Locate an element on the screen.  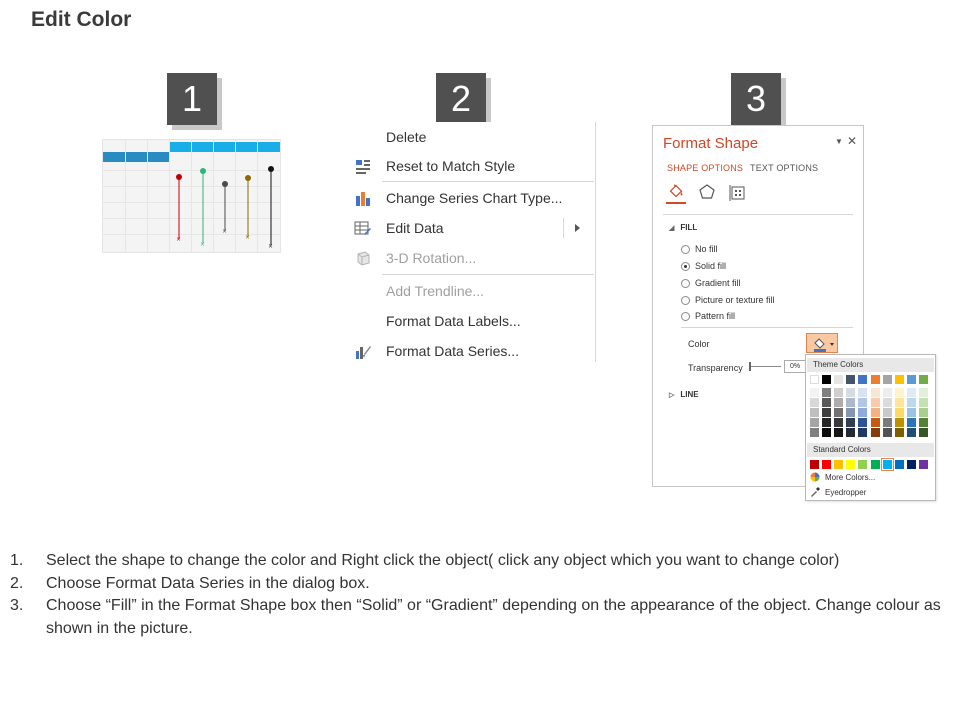
effects-pentagon-icon is located at coordinates (707, 193).